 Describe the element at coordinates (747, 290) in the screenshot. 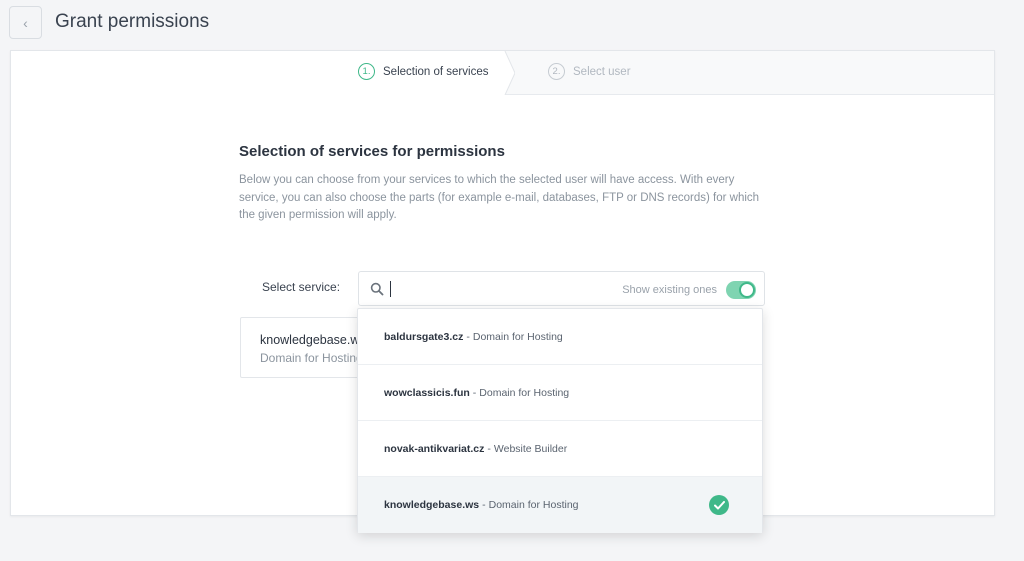

I see `toggle-knob` at that location.